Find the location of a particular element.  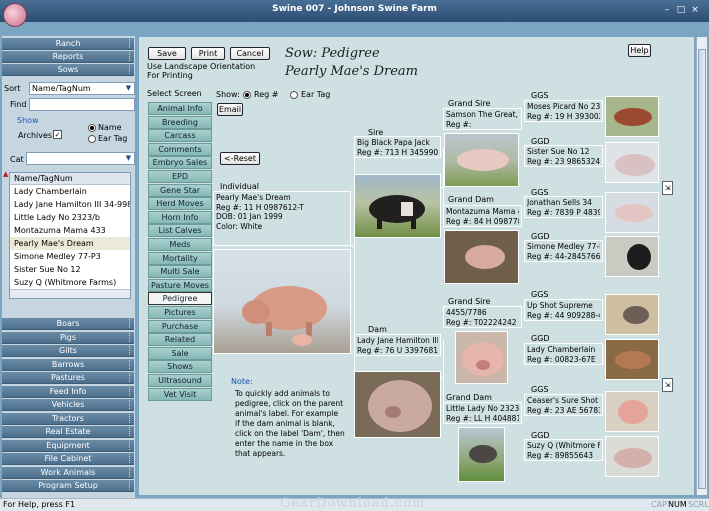

maximize-button: □ is located at coordinates (681, 10).